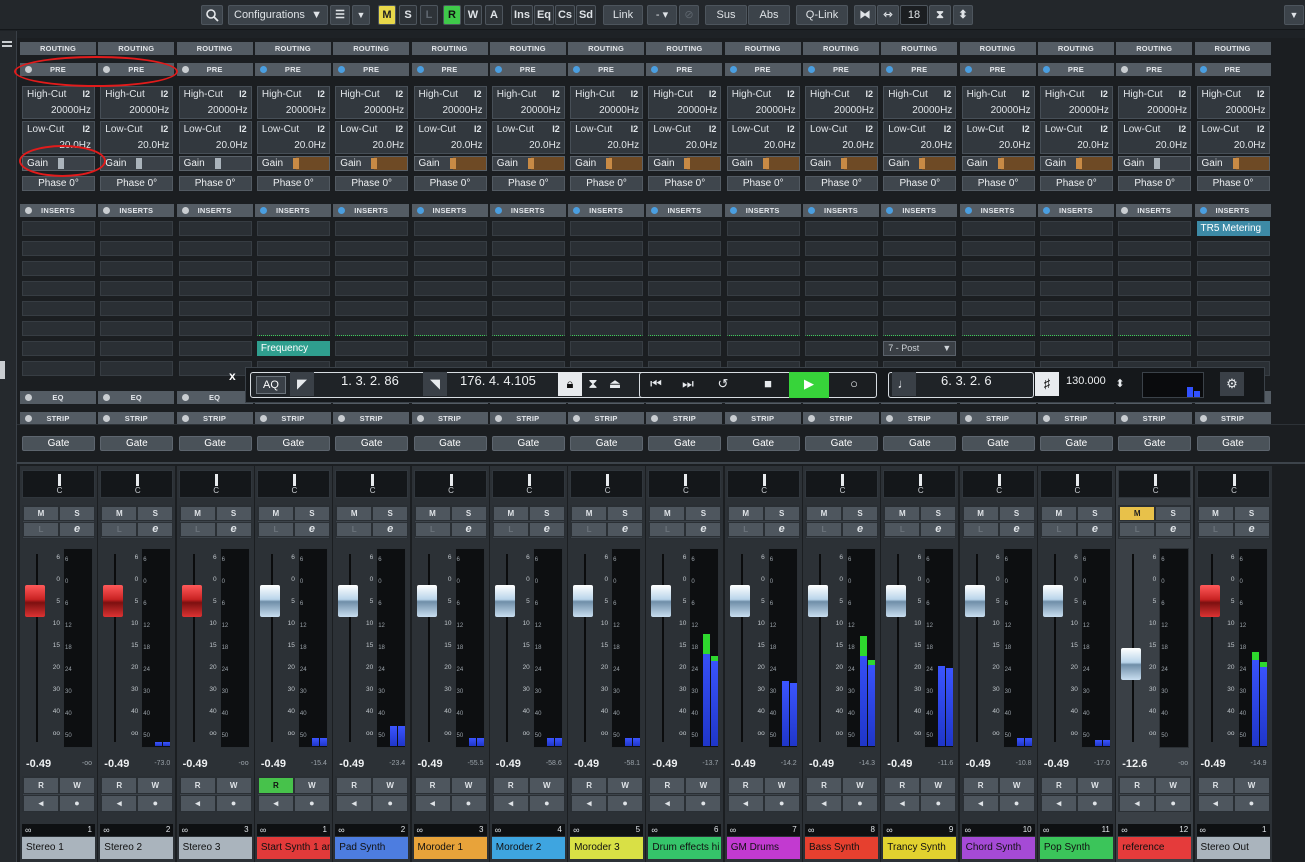  What do you see at coordinates (278, 15) in the screenshot?
I see `configurations-dropdown: Configurations ▼` at bounding box center [278, 15].